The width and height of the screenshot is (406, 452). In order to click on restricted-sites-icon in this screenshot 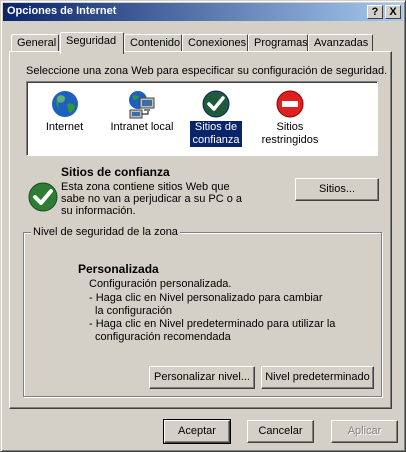, I will do `click(290, 104)`.